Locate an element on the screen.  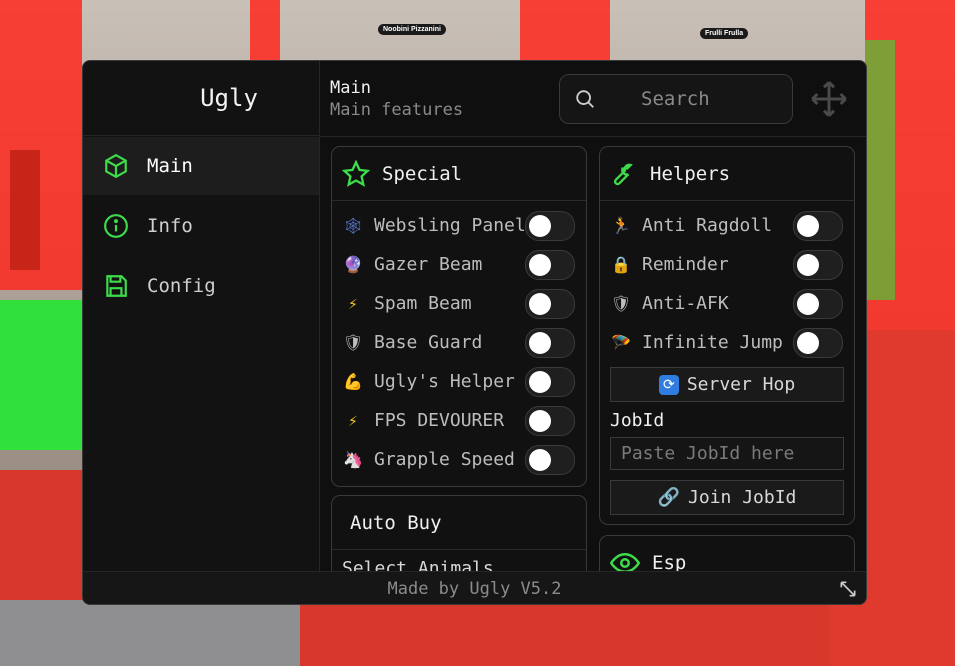
helpers-header: Helpers is located at coordinates (727, 174).